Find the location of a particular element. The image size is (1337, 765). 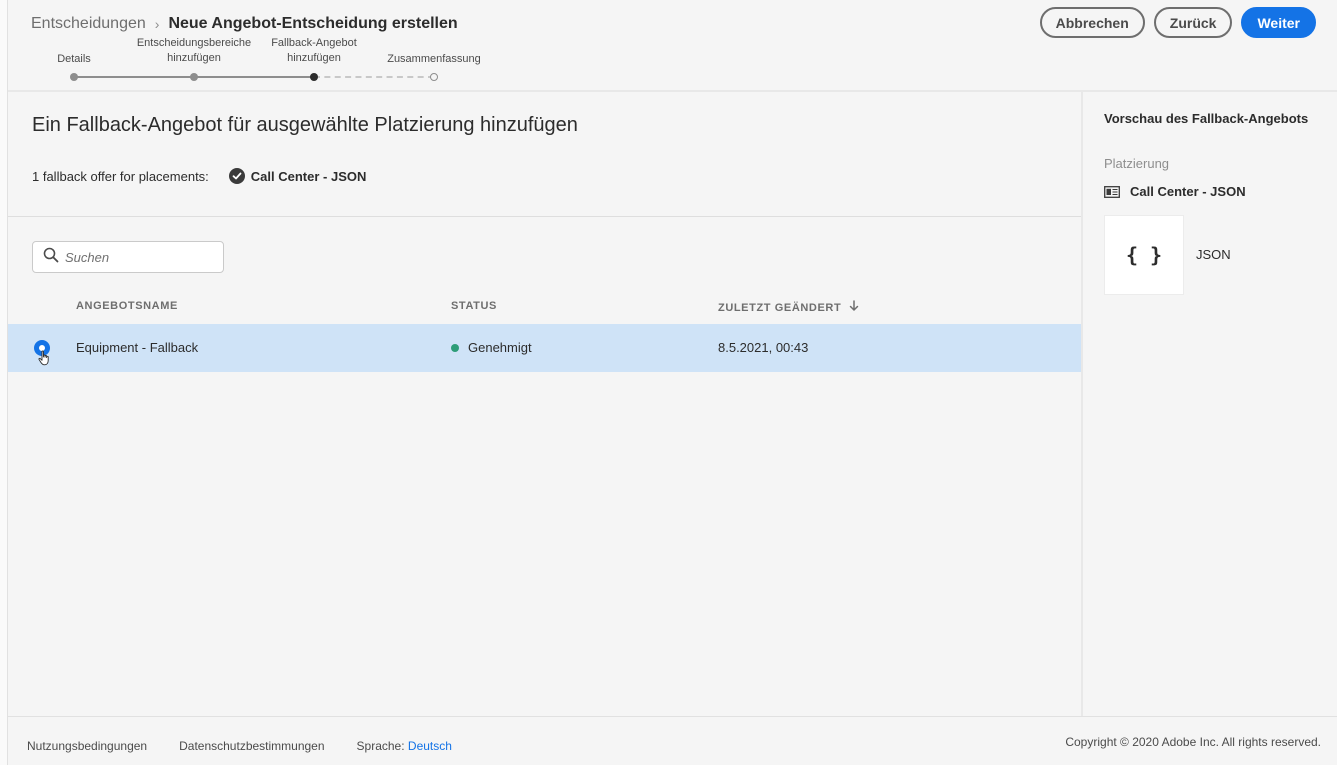

content-thumbnail: { } is located at coordinates (1144, 255).